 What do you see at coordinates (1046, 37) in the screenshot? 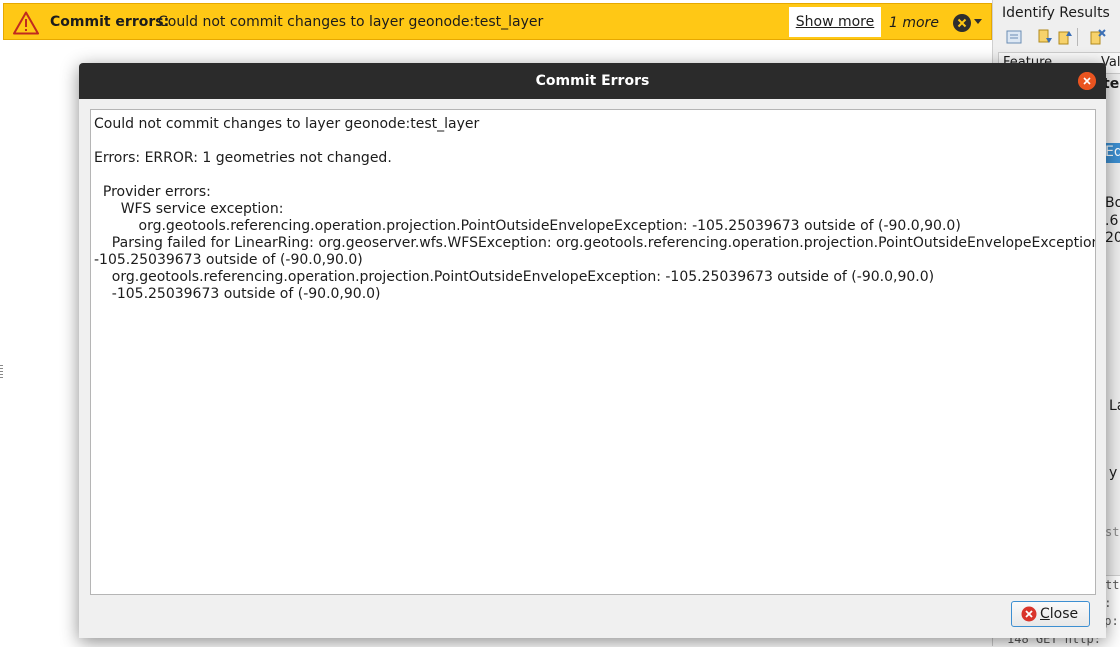
I see `expand-icon` at bounding box center [1046, 37].